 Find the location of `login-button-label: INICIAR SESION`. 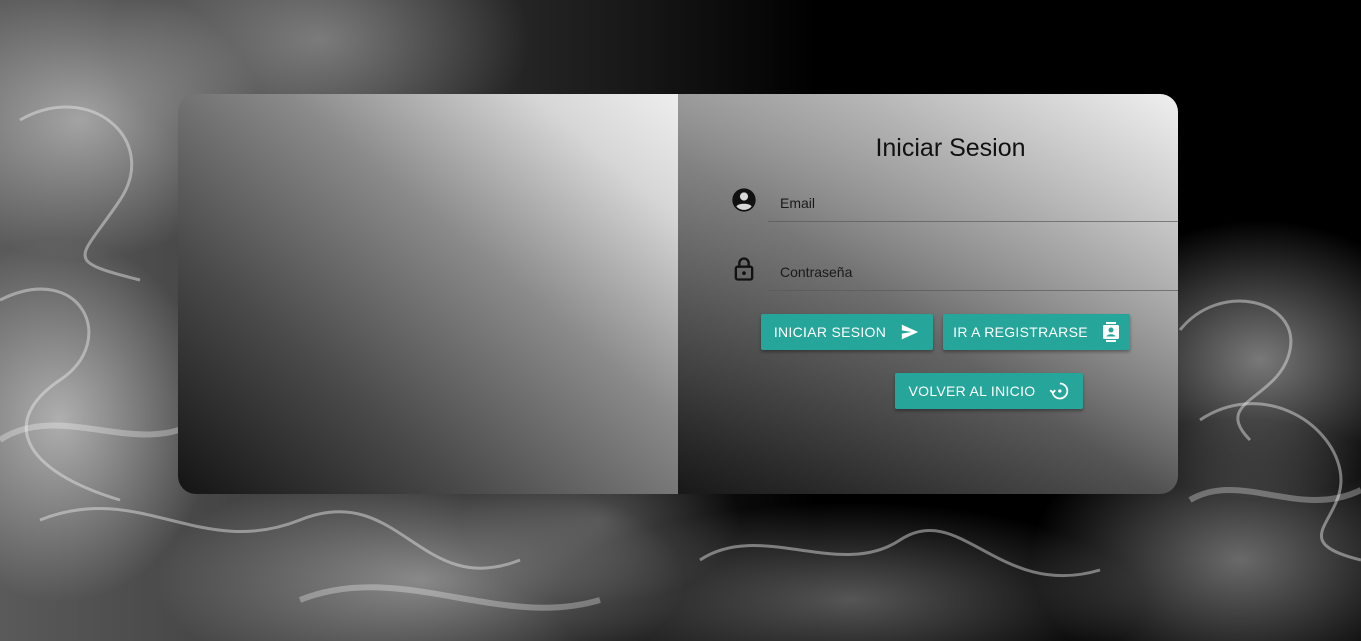

login-button-label: INICIAR SESION is located at coordinates (830, 332).